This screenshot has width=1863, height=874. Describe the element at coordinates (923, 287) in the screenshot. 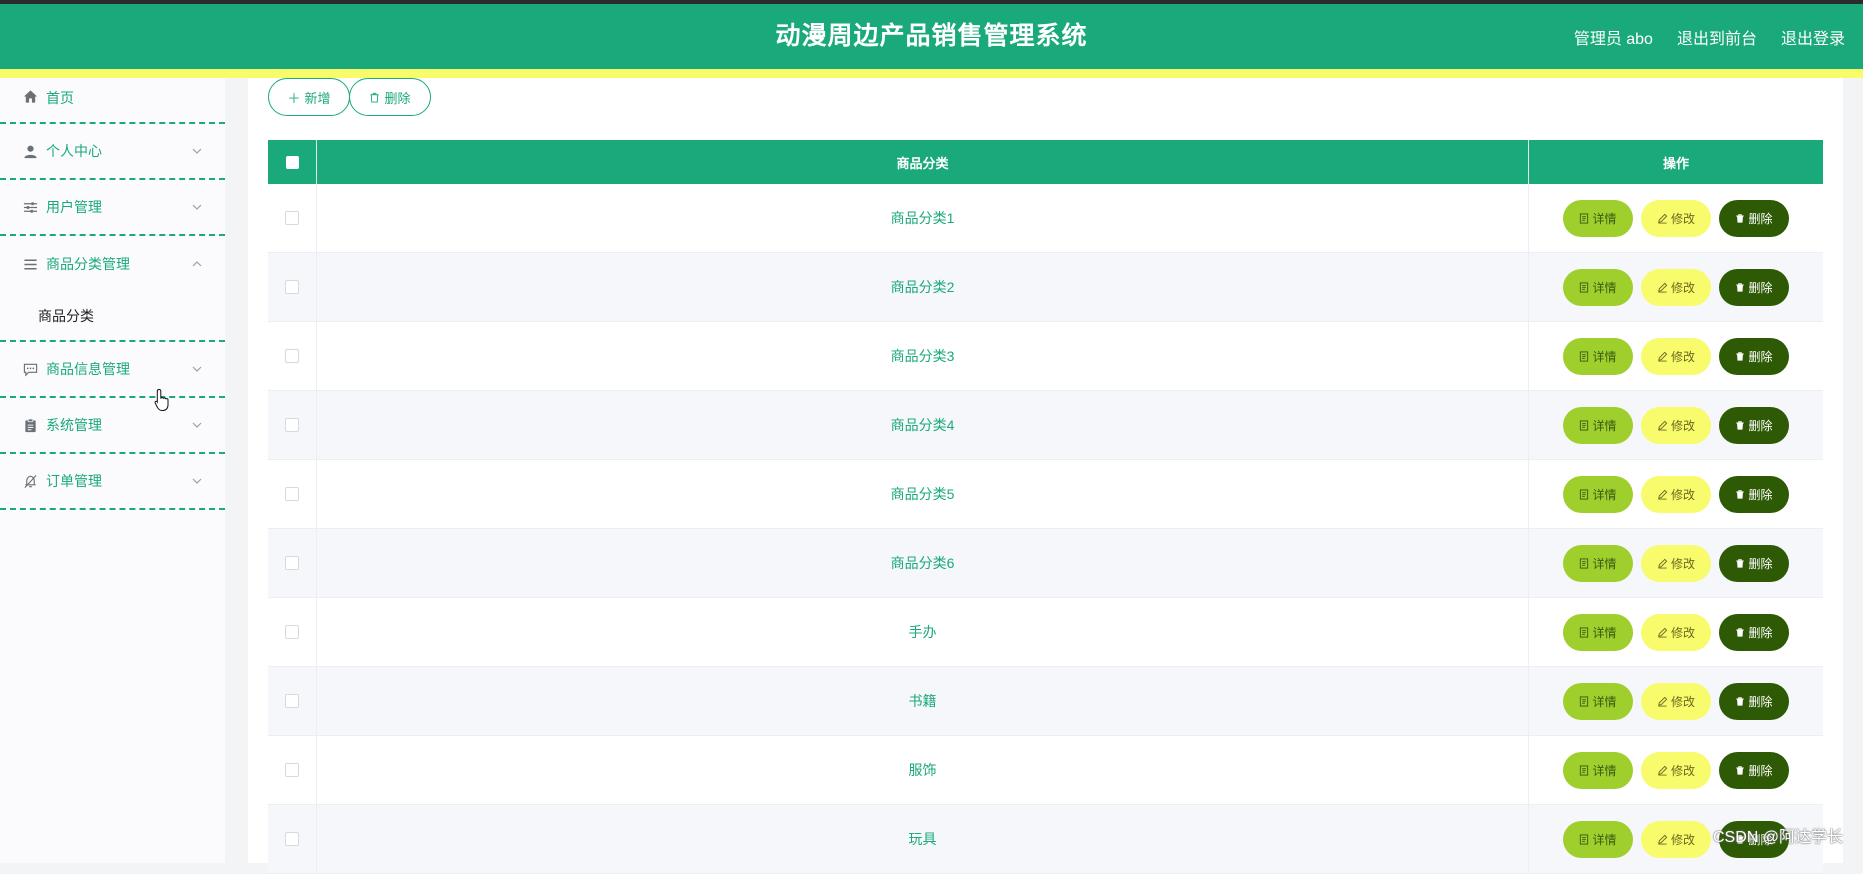

I see `category-name-cell: 商品分类2` at that location.